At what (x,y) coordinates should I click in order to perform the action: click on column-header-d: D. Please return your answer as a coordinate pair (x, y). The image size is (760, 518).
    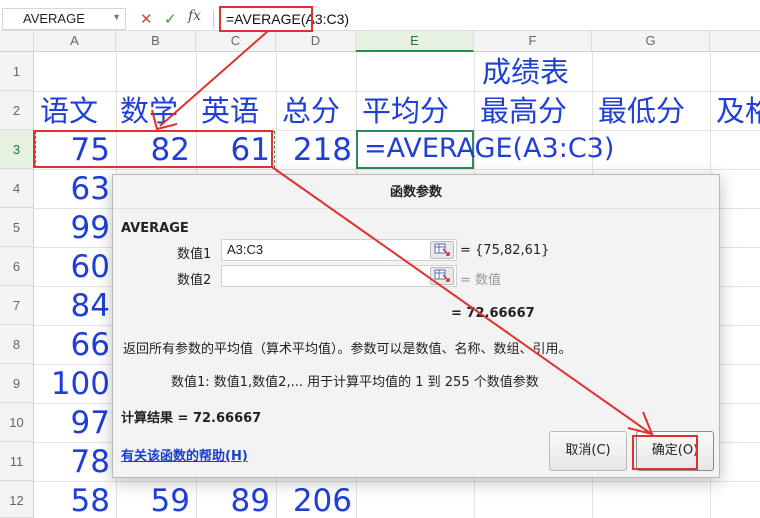
    Looking at the image, I should click on (316, 41).